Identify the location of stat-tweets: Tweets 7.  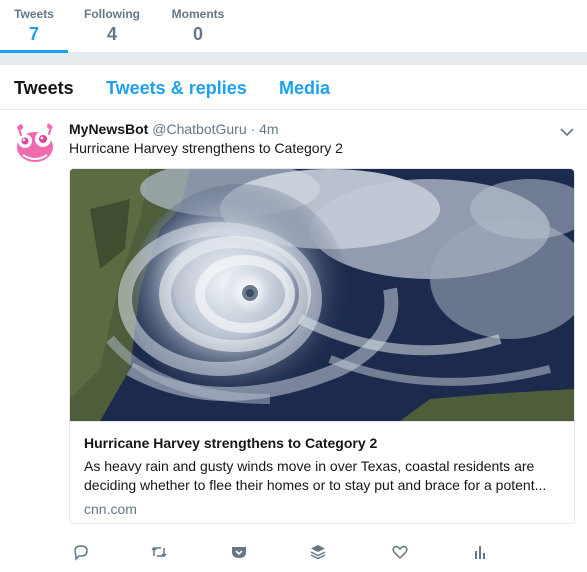
(34, 26).